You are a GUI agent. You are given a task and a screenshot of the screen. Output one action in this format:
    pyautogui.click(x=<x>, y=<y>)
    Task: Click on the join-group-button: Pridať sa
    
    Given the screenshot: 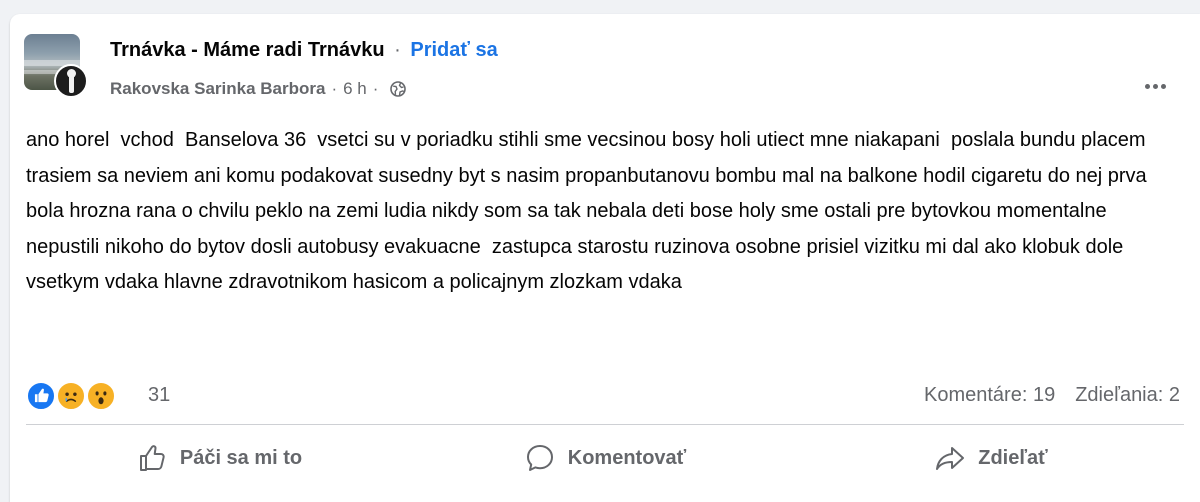 What is the action you would take?
    pyautogui.click(x=453, y=50)
    